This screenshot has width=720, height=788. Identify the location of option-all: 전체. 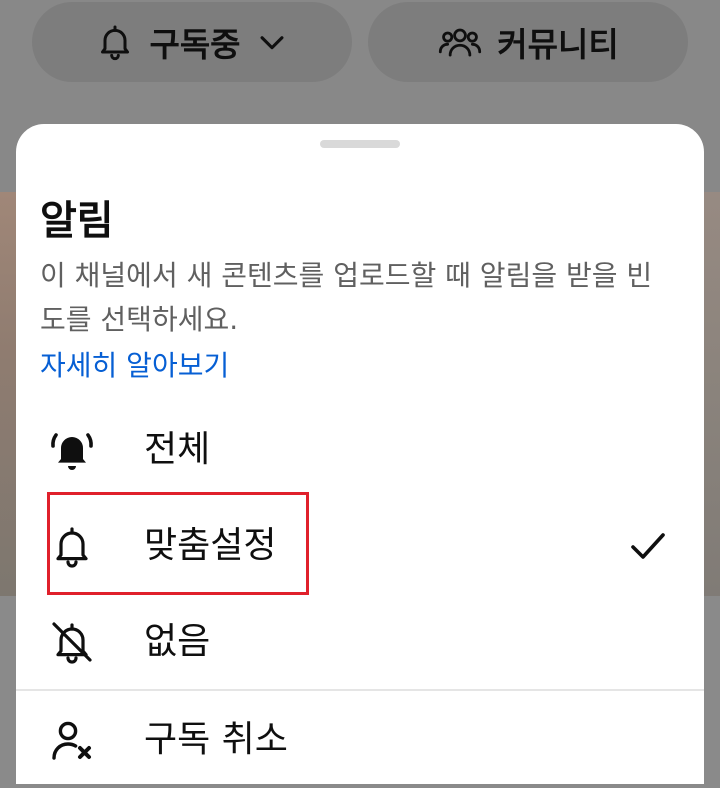
(360, 450).